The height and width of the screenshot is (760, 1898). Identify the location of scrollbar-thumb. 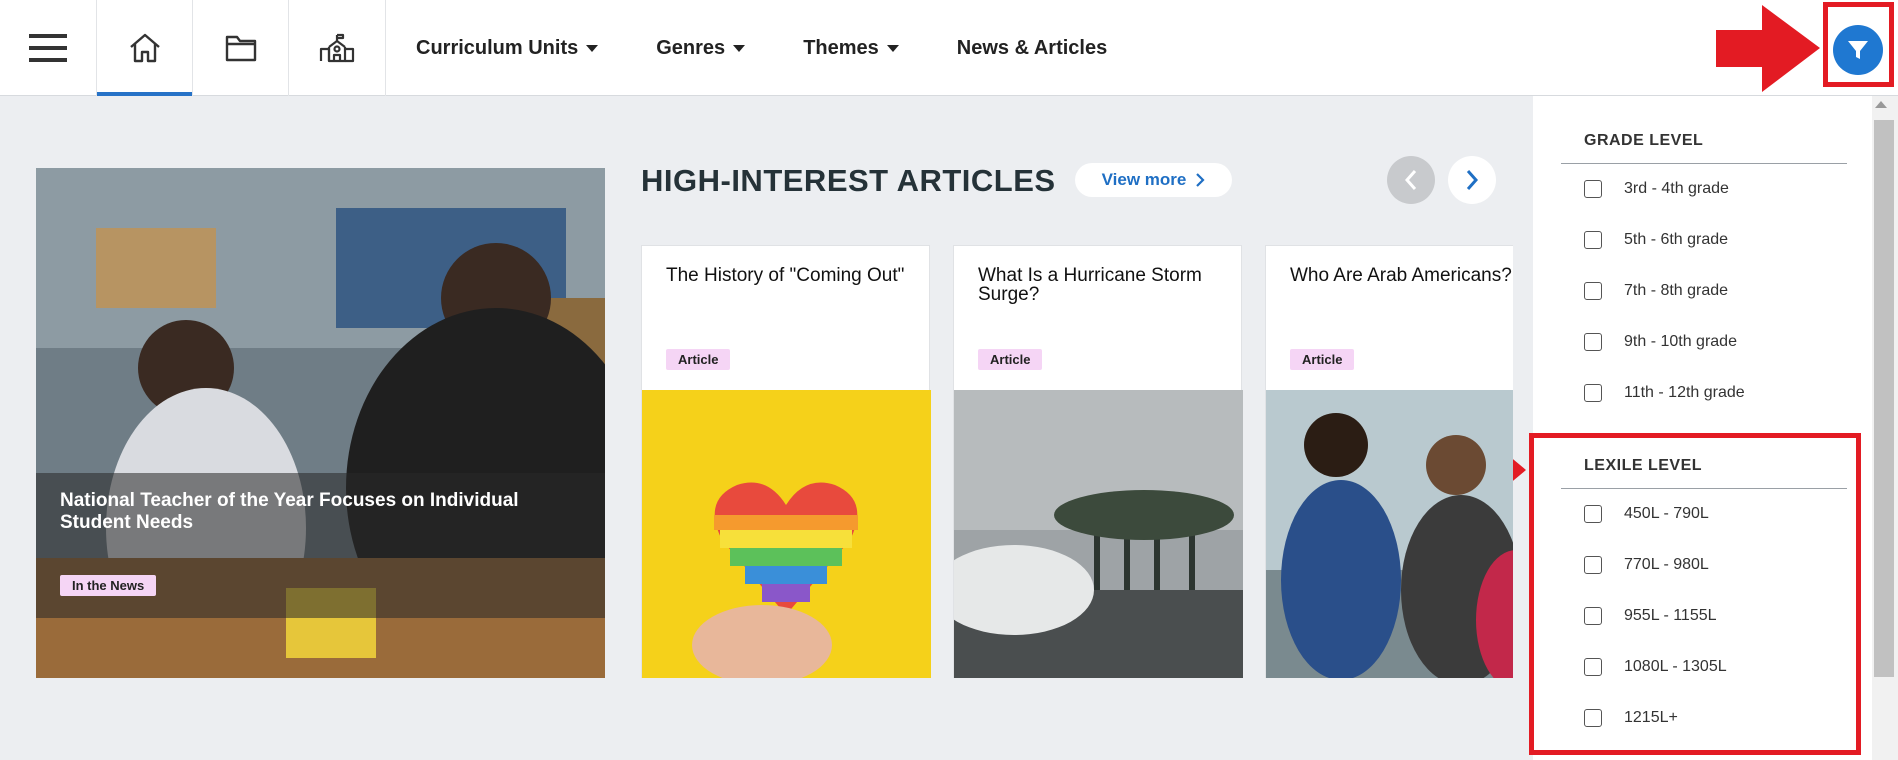
(1884, 398).